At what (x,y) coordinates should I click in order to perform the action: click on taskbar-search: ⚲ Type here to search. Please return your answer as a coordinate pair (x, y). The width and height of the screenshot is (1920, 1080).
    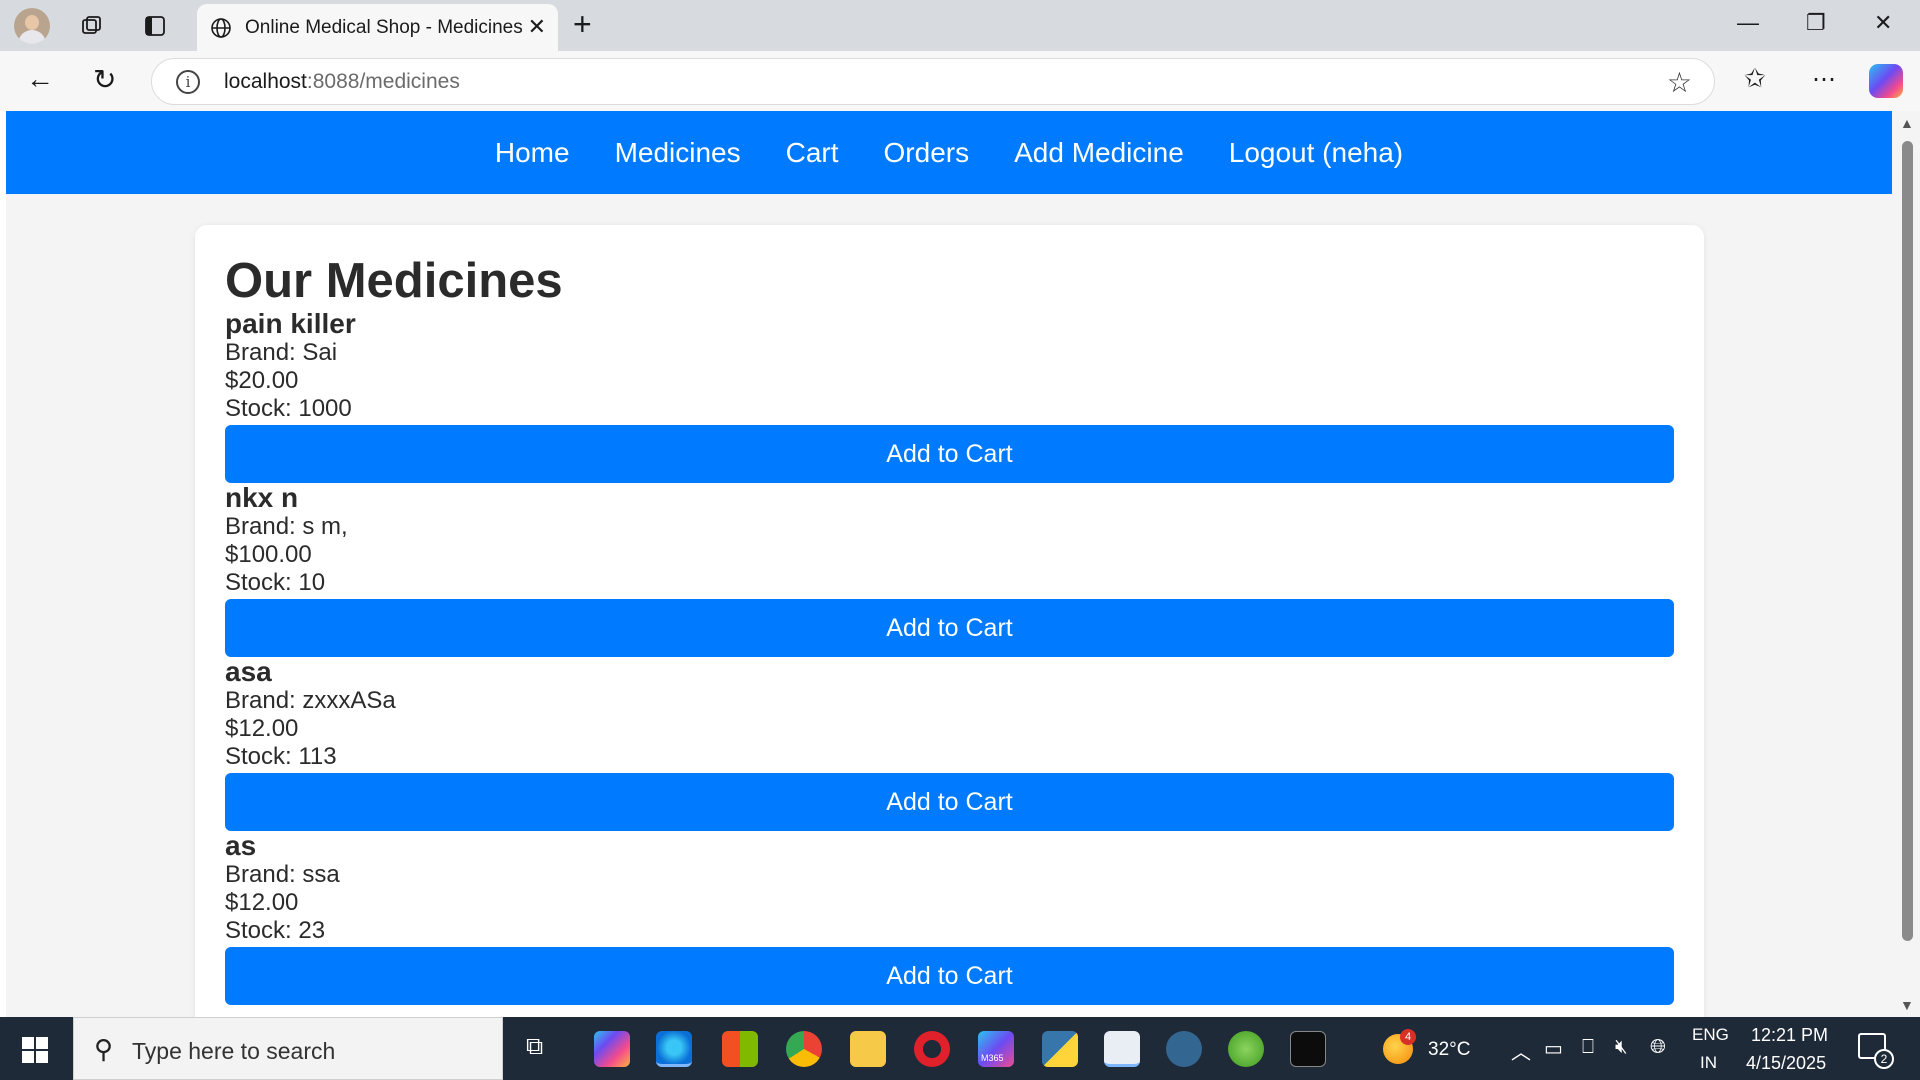
    Looking at the image, I should click on (288, 1048).